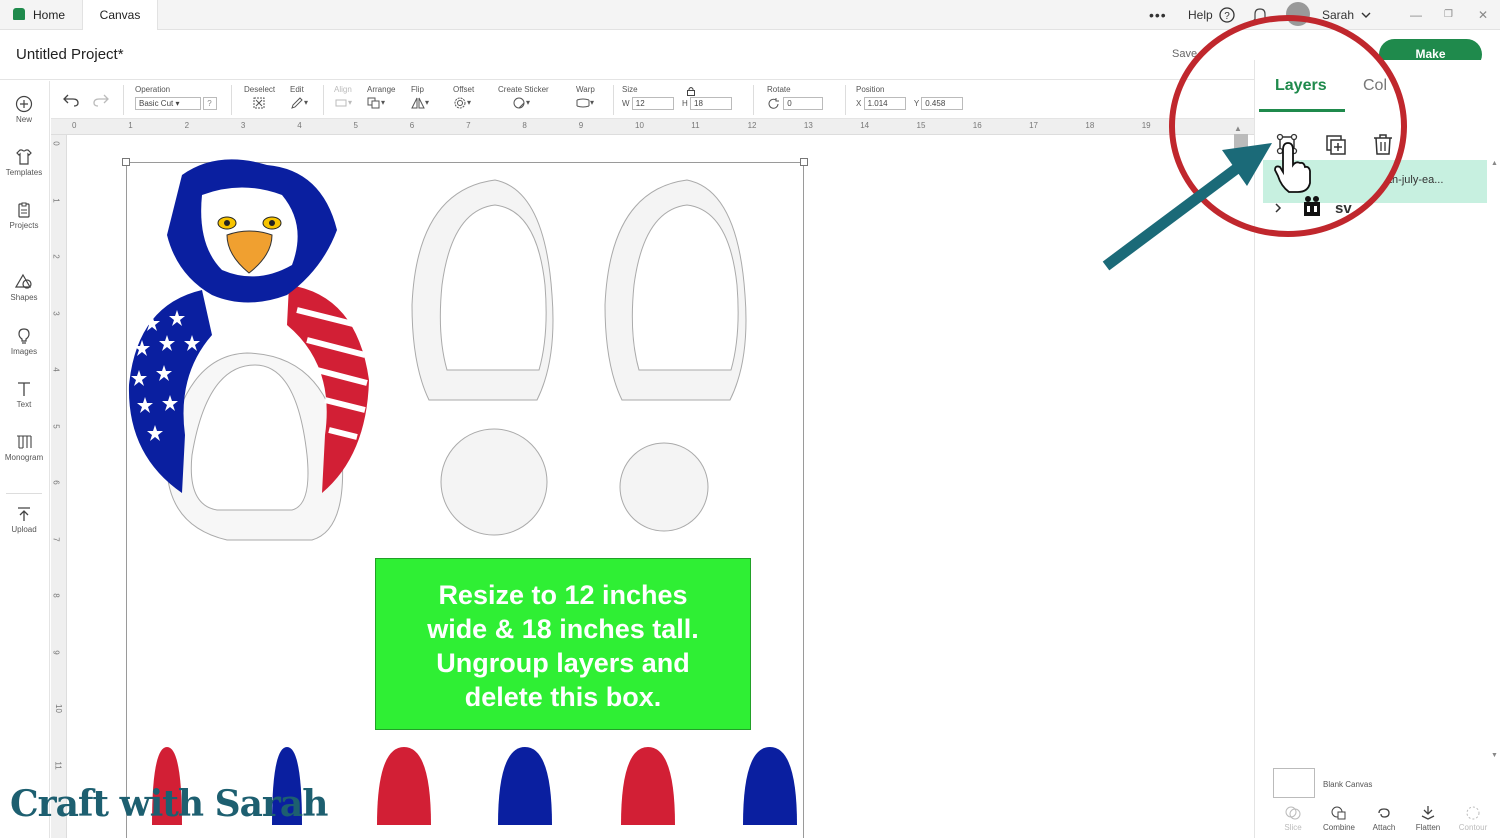 The image size is (1500, 838). I want to click on instruction-line: wide & 18 inches tall., so click(563, 629).